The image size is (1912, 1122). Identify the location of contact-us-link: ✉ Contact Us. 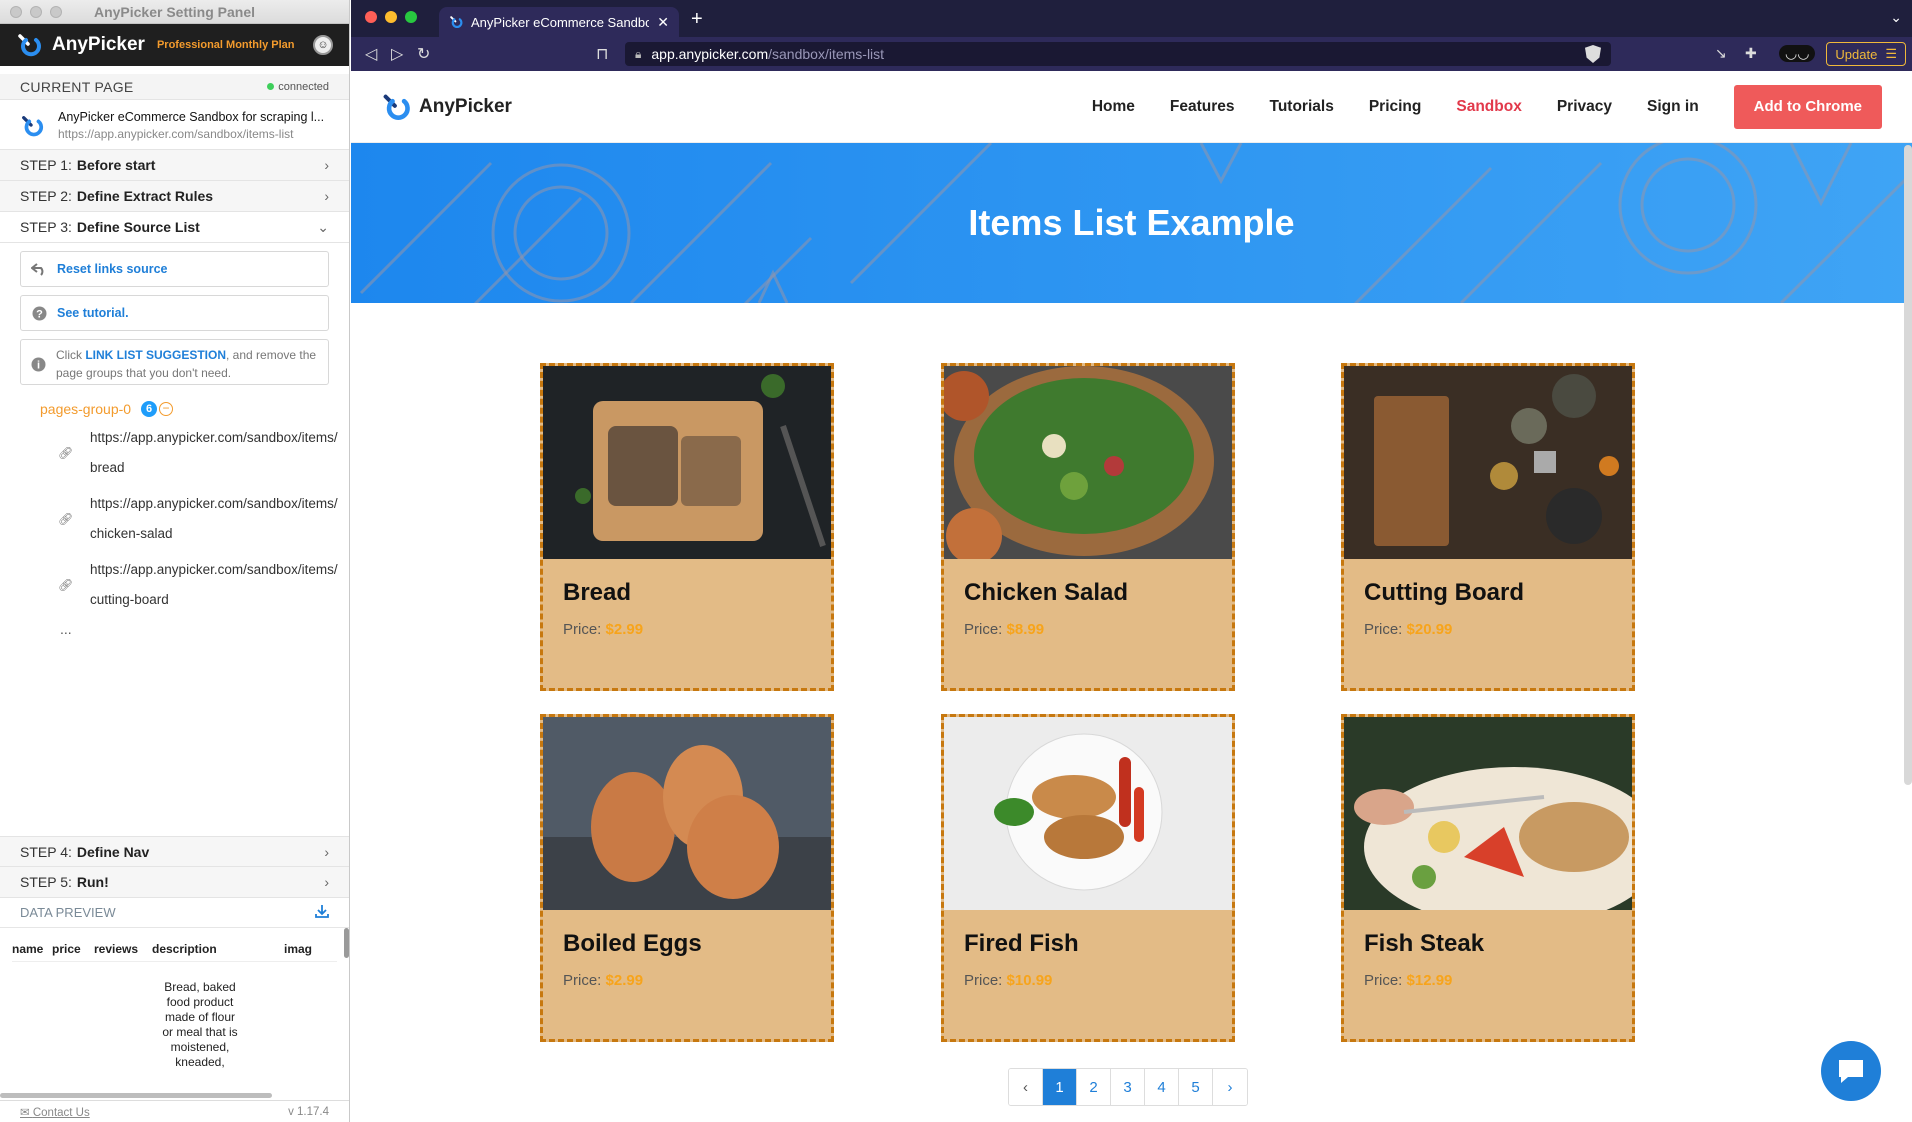
(55, 1112).